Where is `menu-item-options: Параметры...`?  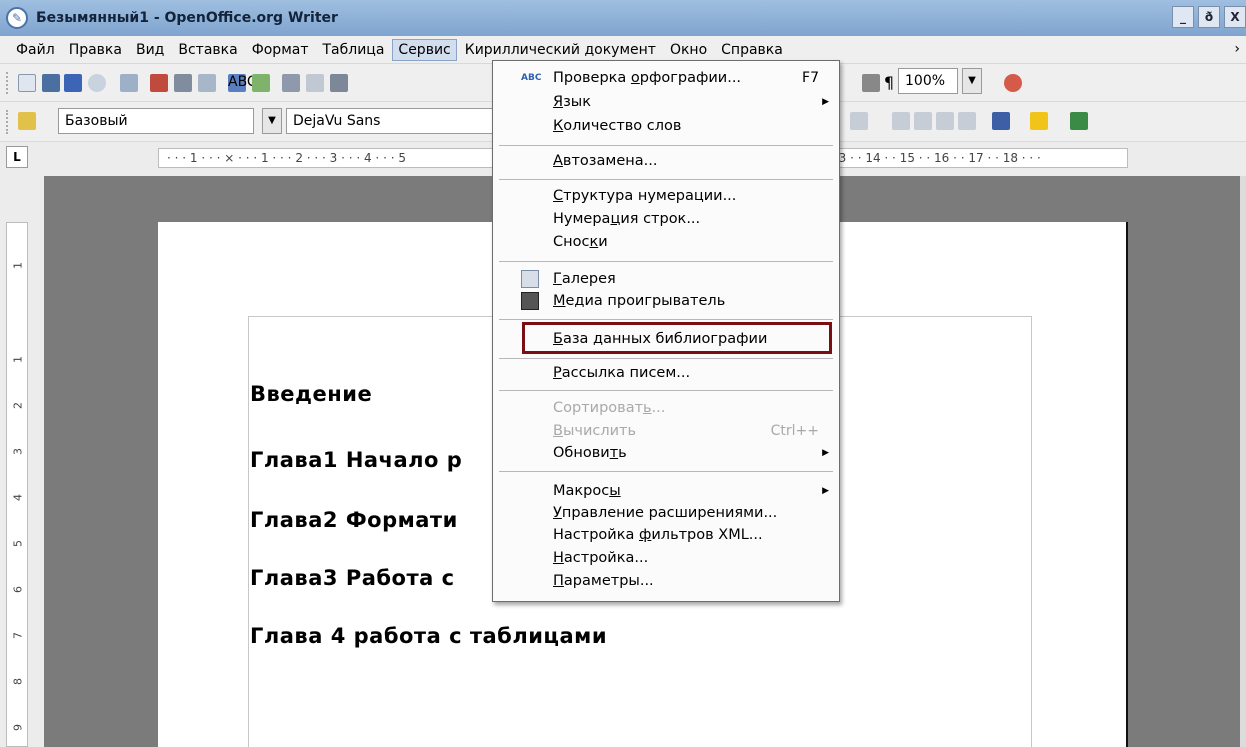
menu-item-options: Параметры... is located at coordinates (603, 581).